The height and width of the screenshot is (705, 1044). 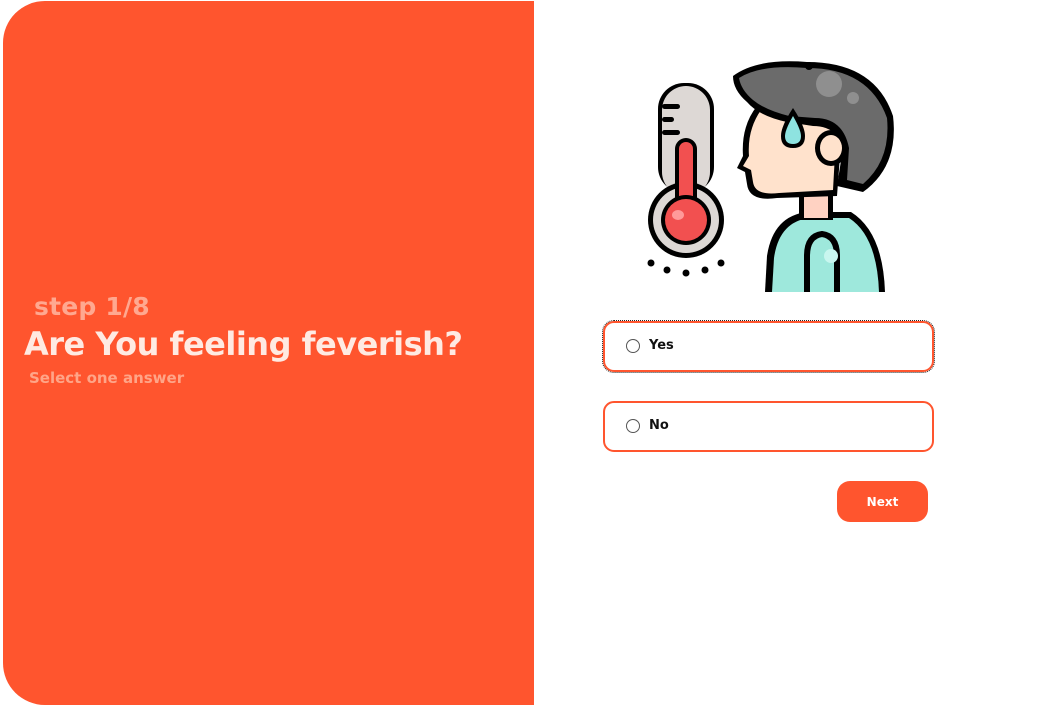 I want to click on radio-no, so click(x=633, y=426).